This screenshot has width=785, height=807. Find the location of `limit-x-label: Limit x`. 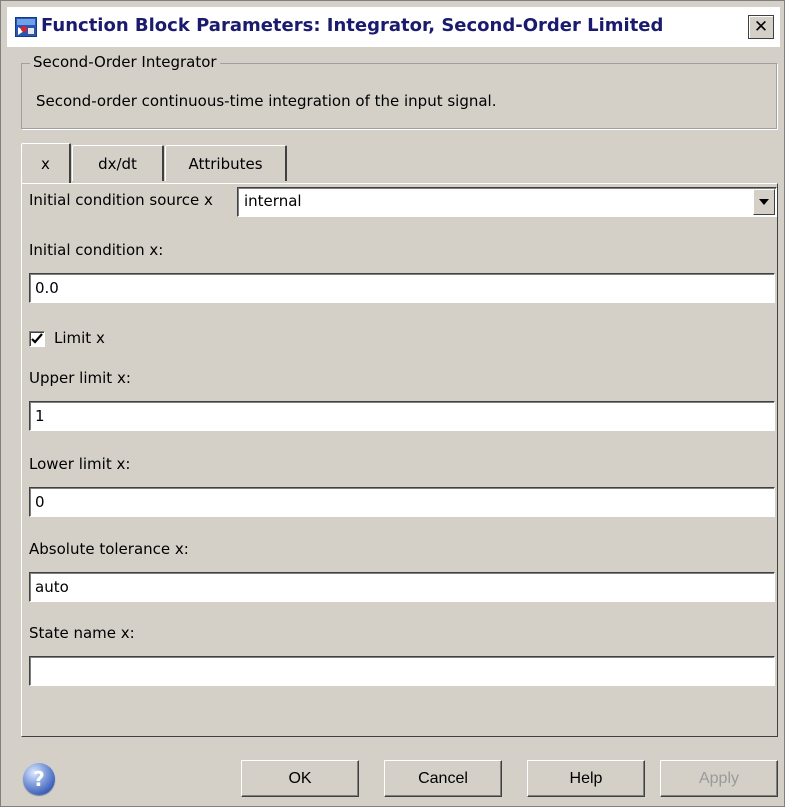

limit-x-label: Limit x is located at coordinates (79, 338).